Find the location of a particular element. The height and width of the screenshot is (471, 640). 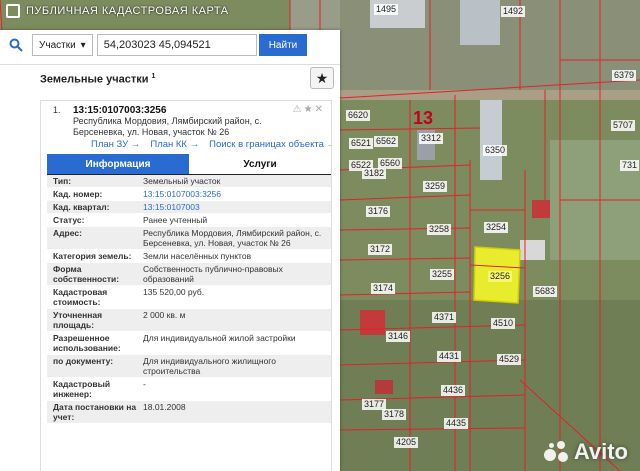

search-bar: Участки ▾ Найти is located at coordinates (170, 45).